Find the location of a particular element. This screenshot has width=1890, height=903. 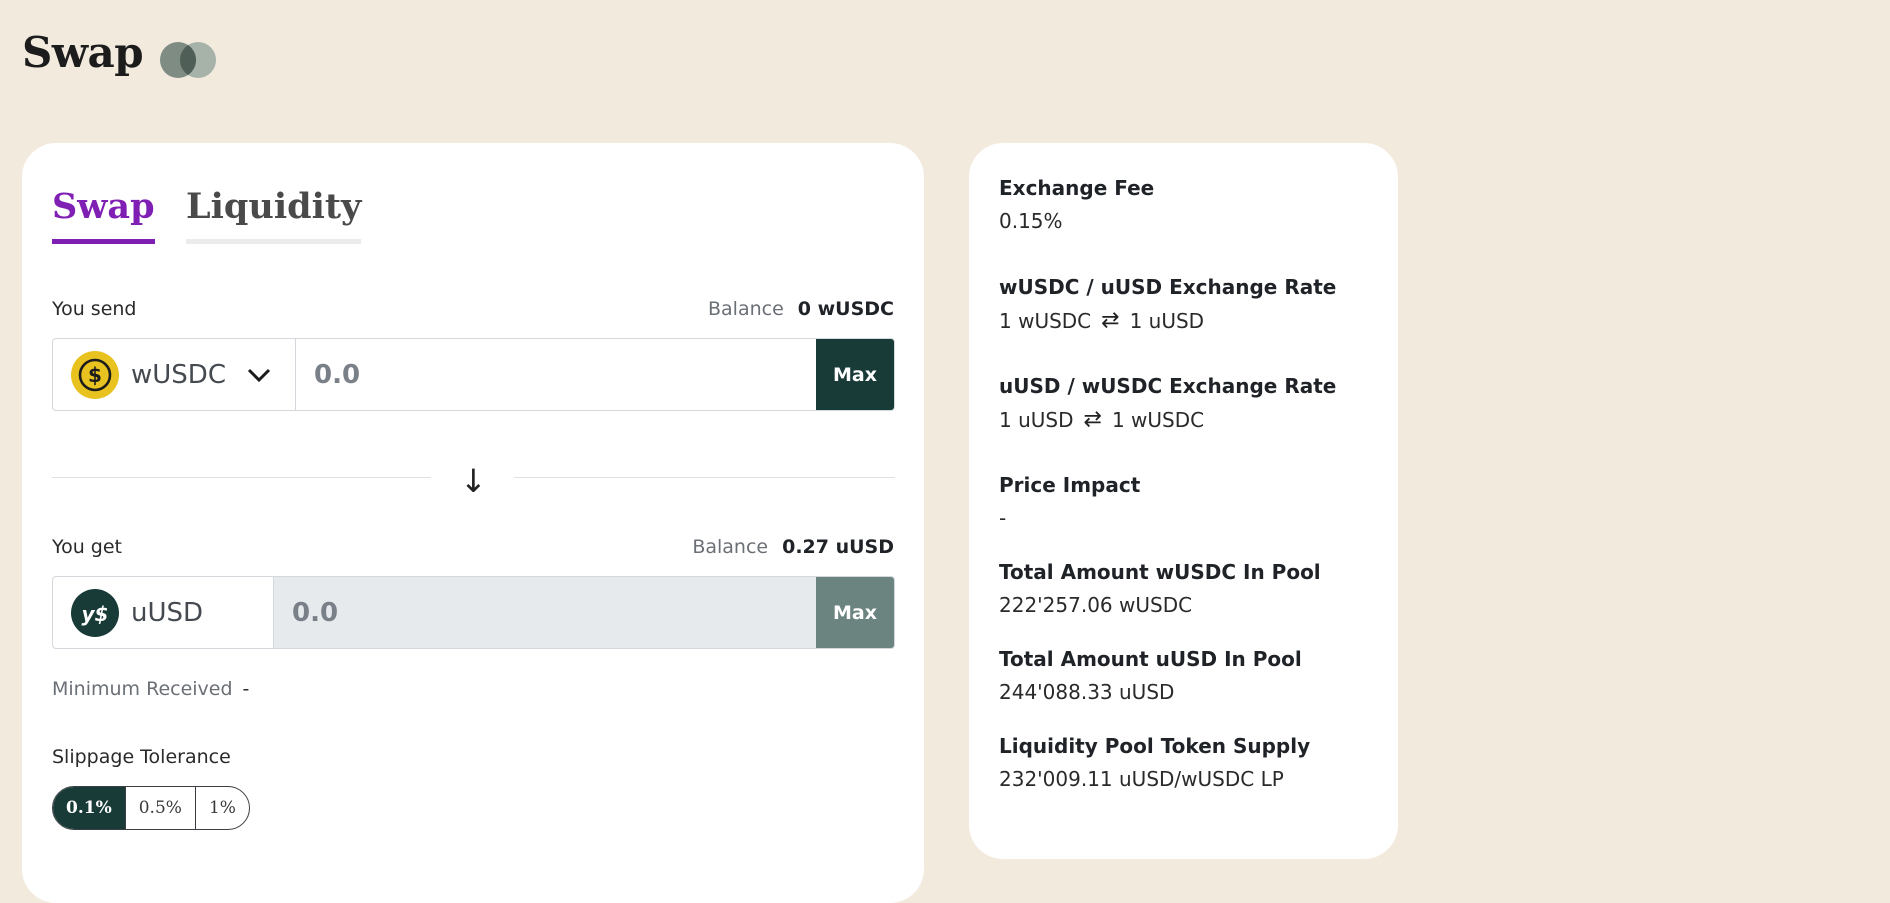

rate-uusd-wusdc-value: 1 uUSD ⇄ 1 wUSDC is located at coordinates (1167, 419).